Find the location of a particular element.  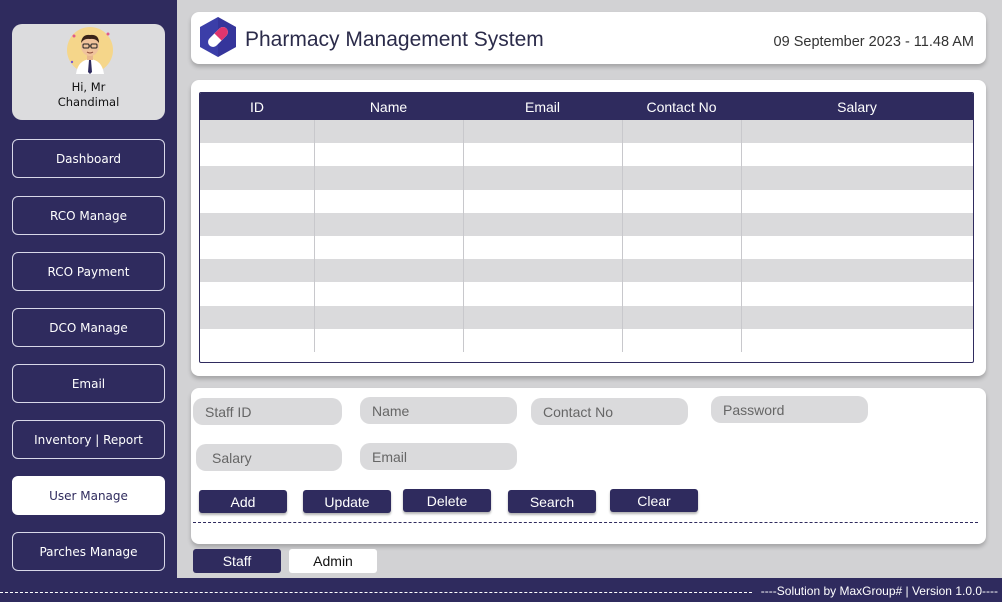

delete-button: Delete is located at coordinates (447, 500).